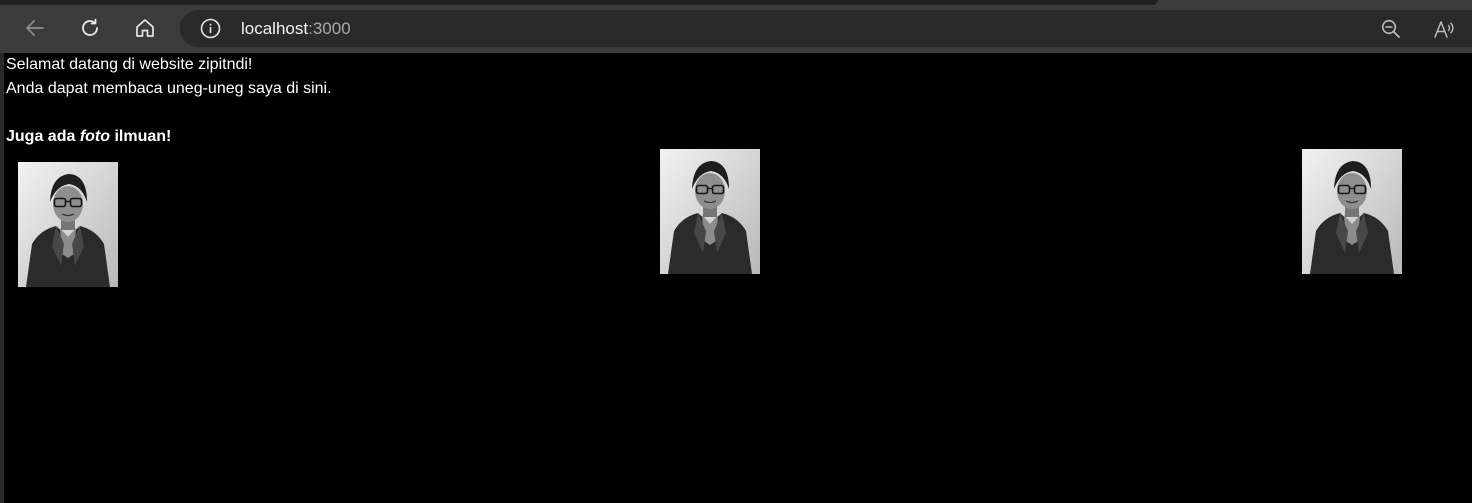 The height and width of the screenshot is (503, 1472). I want to click on back-arrow-icon, so click(35, 28).